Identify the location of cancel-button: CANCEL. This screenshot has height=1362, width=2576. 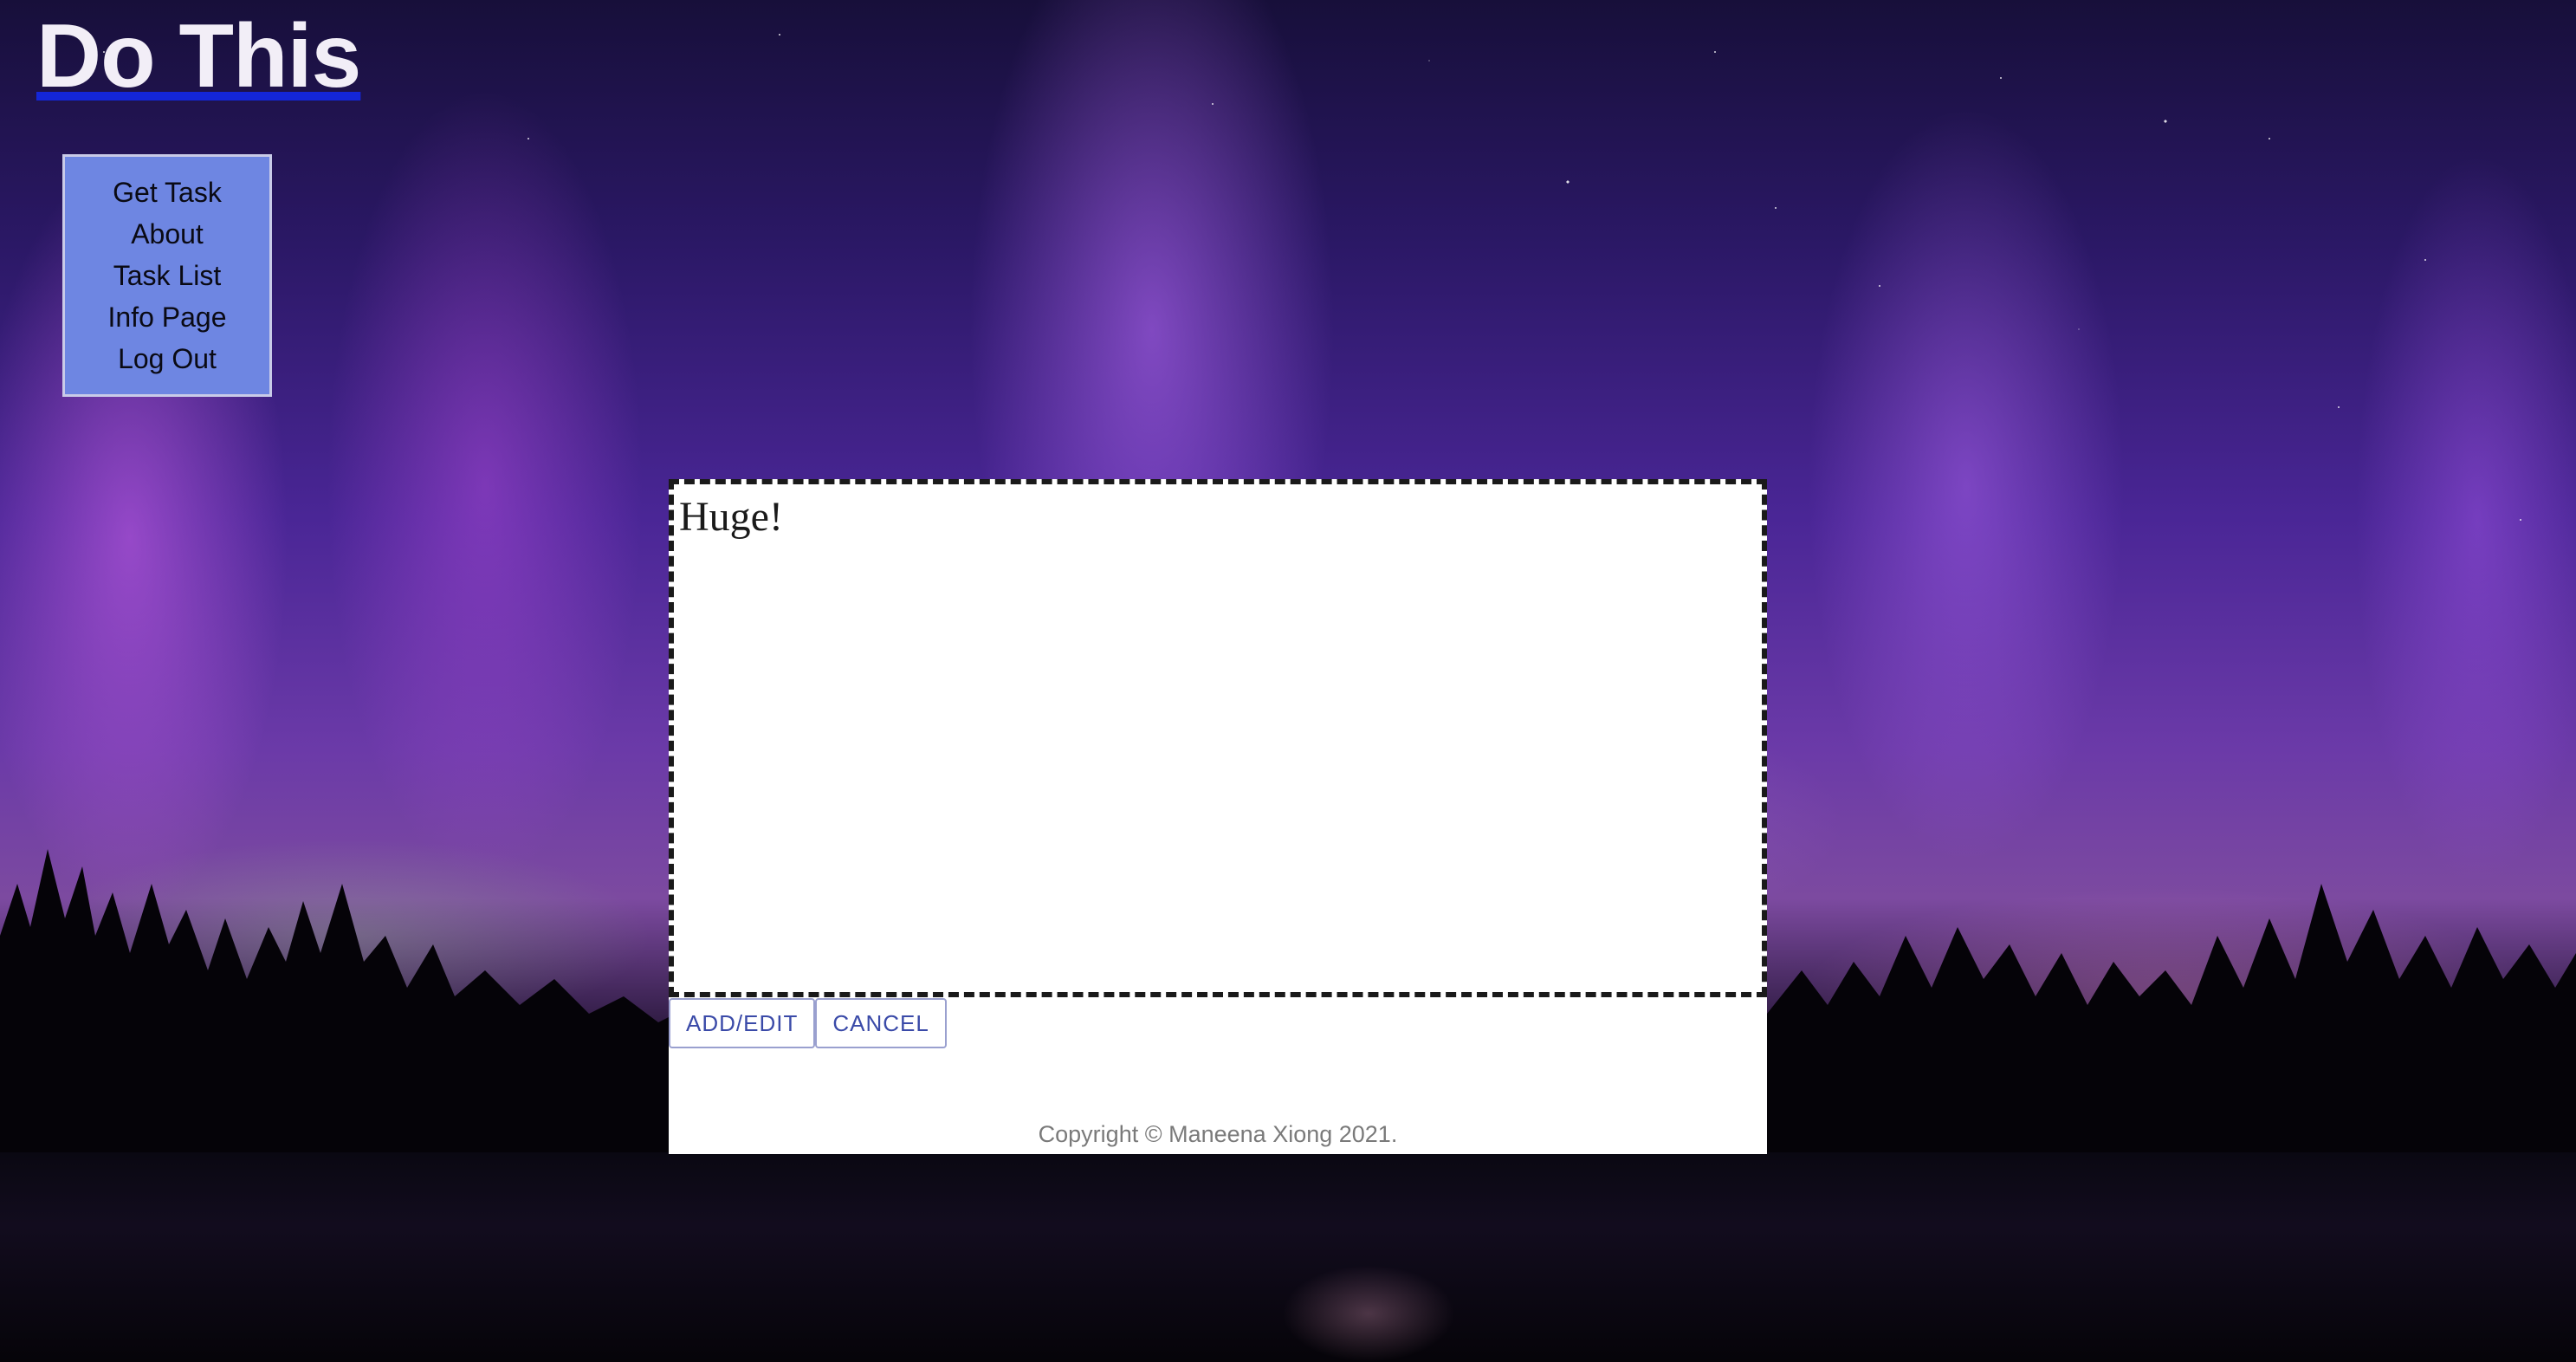
(881, 1023).